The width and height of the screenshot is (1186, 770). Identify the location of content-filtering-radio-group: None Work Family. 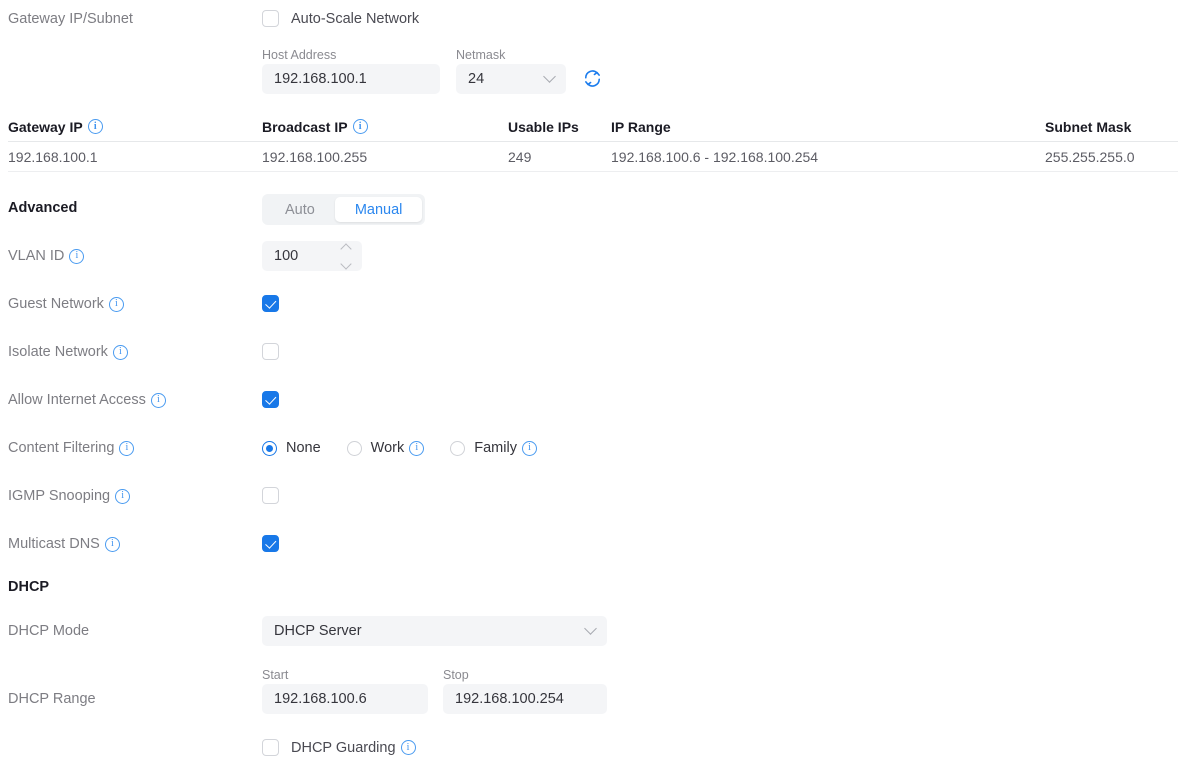
(399, 448).